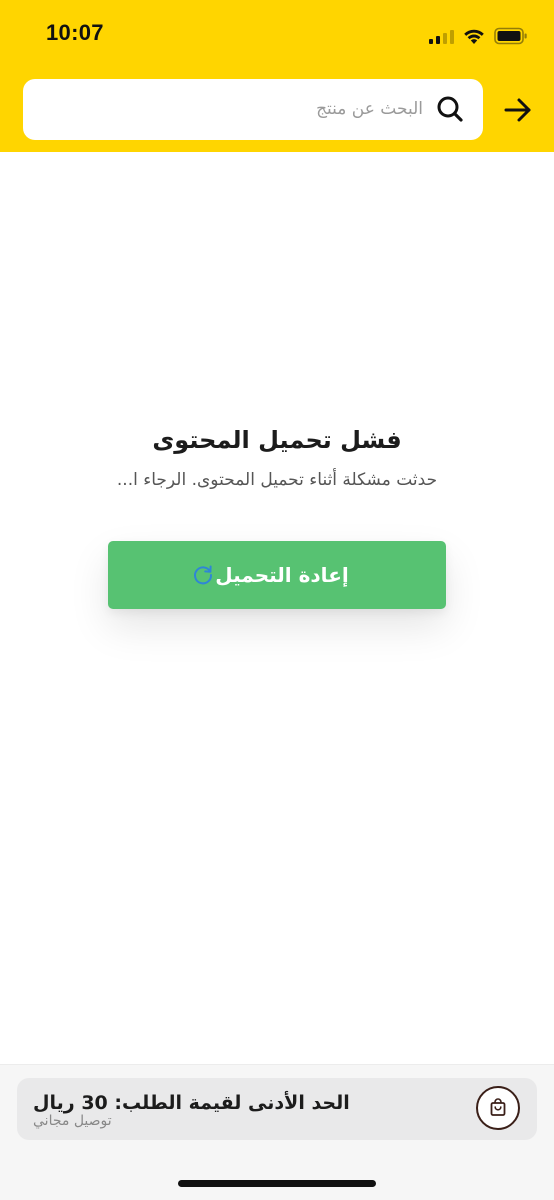 This screenshot has width=554, height=1200. I want to click on battery-icon, so click(510, 36).